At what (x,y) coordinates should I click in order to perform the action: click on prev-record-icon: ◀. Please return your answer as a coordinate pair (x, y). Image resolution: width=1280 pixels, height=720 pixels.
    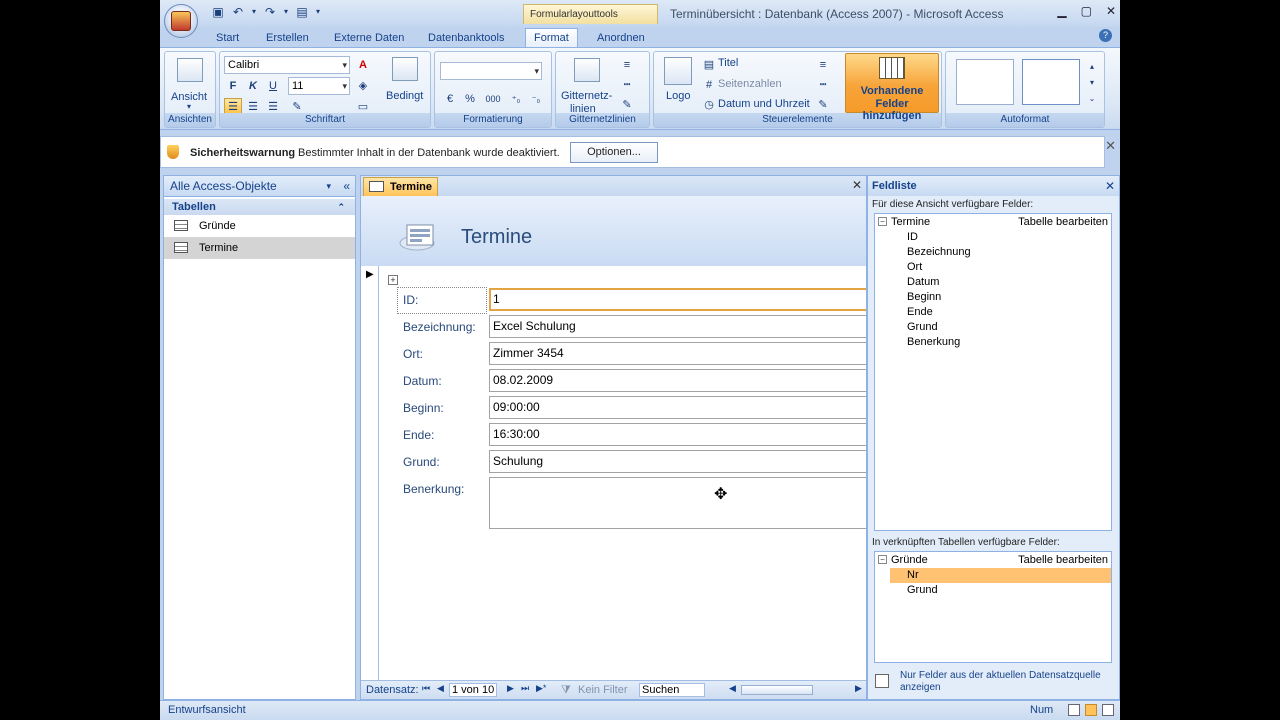
    Looking at the image, I should click on (440, 688).